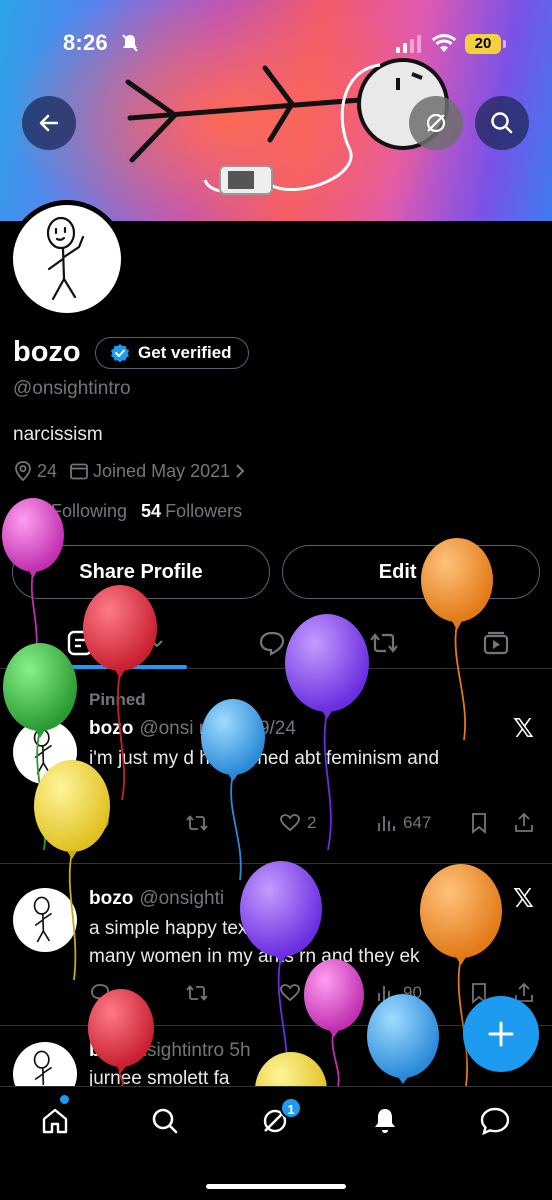  What do you see at coordinates (417, 822) in the screenshot?
I see `view-count: 647` at bounding box center [417, 822].